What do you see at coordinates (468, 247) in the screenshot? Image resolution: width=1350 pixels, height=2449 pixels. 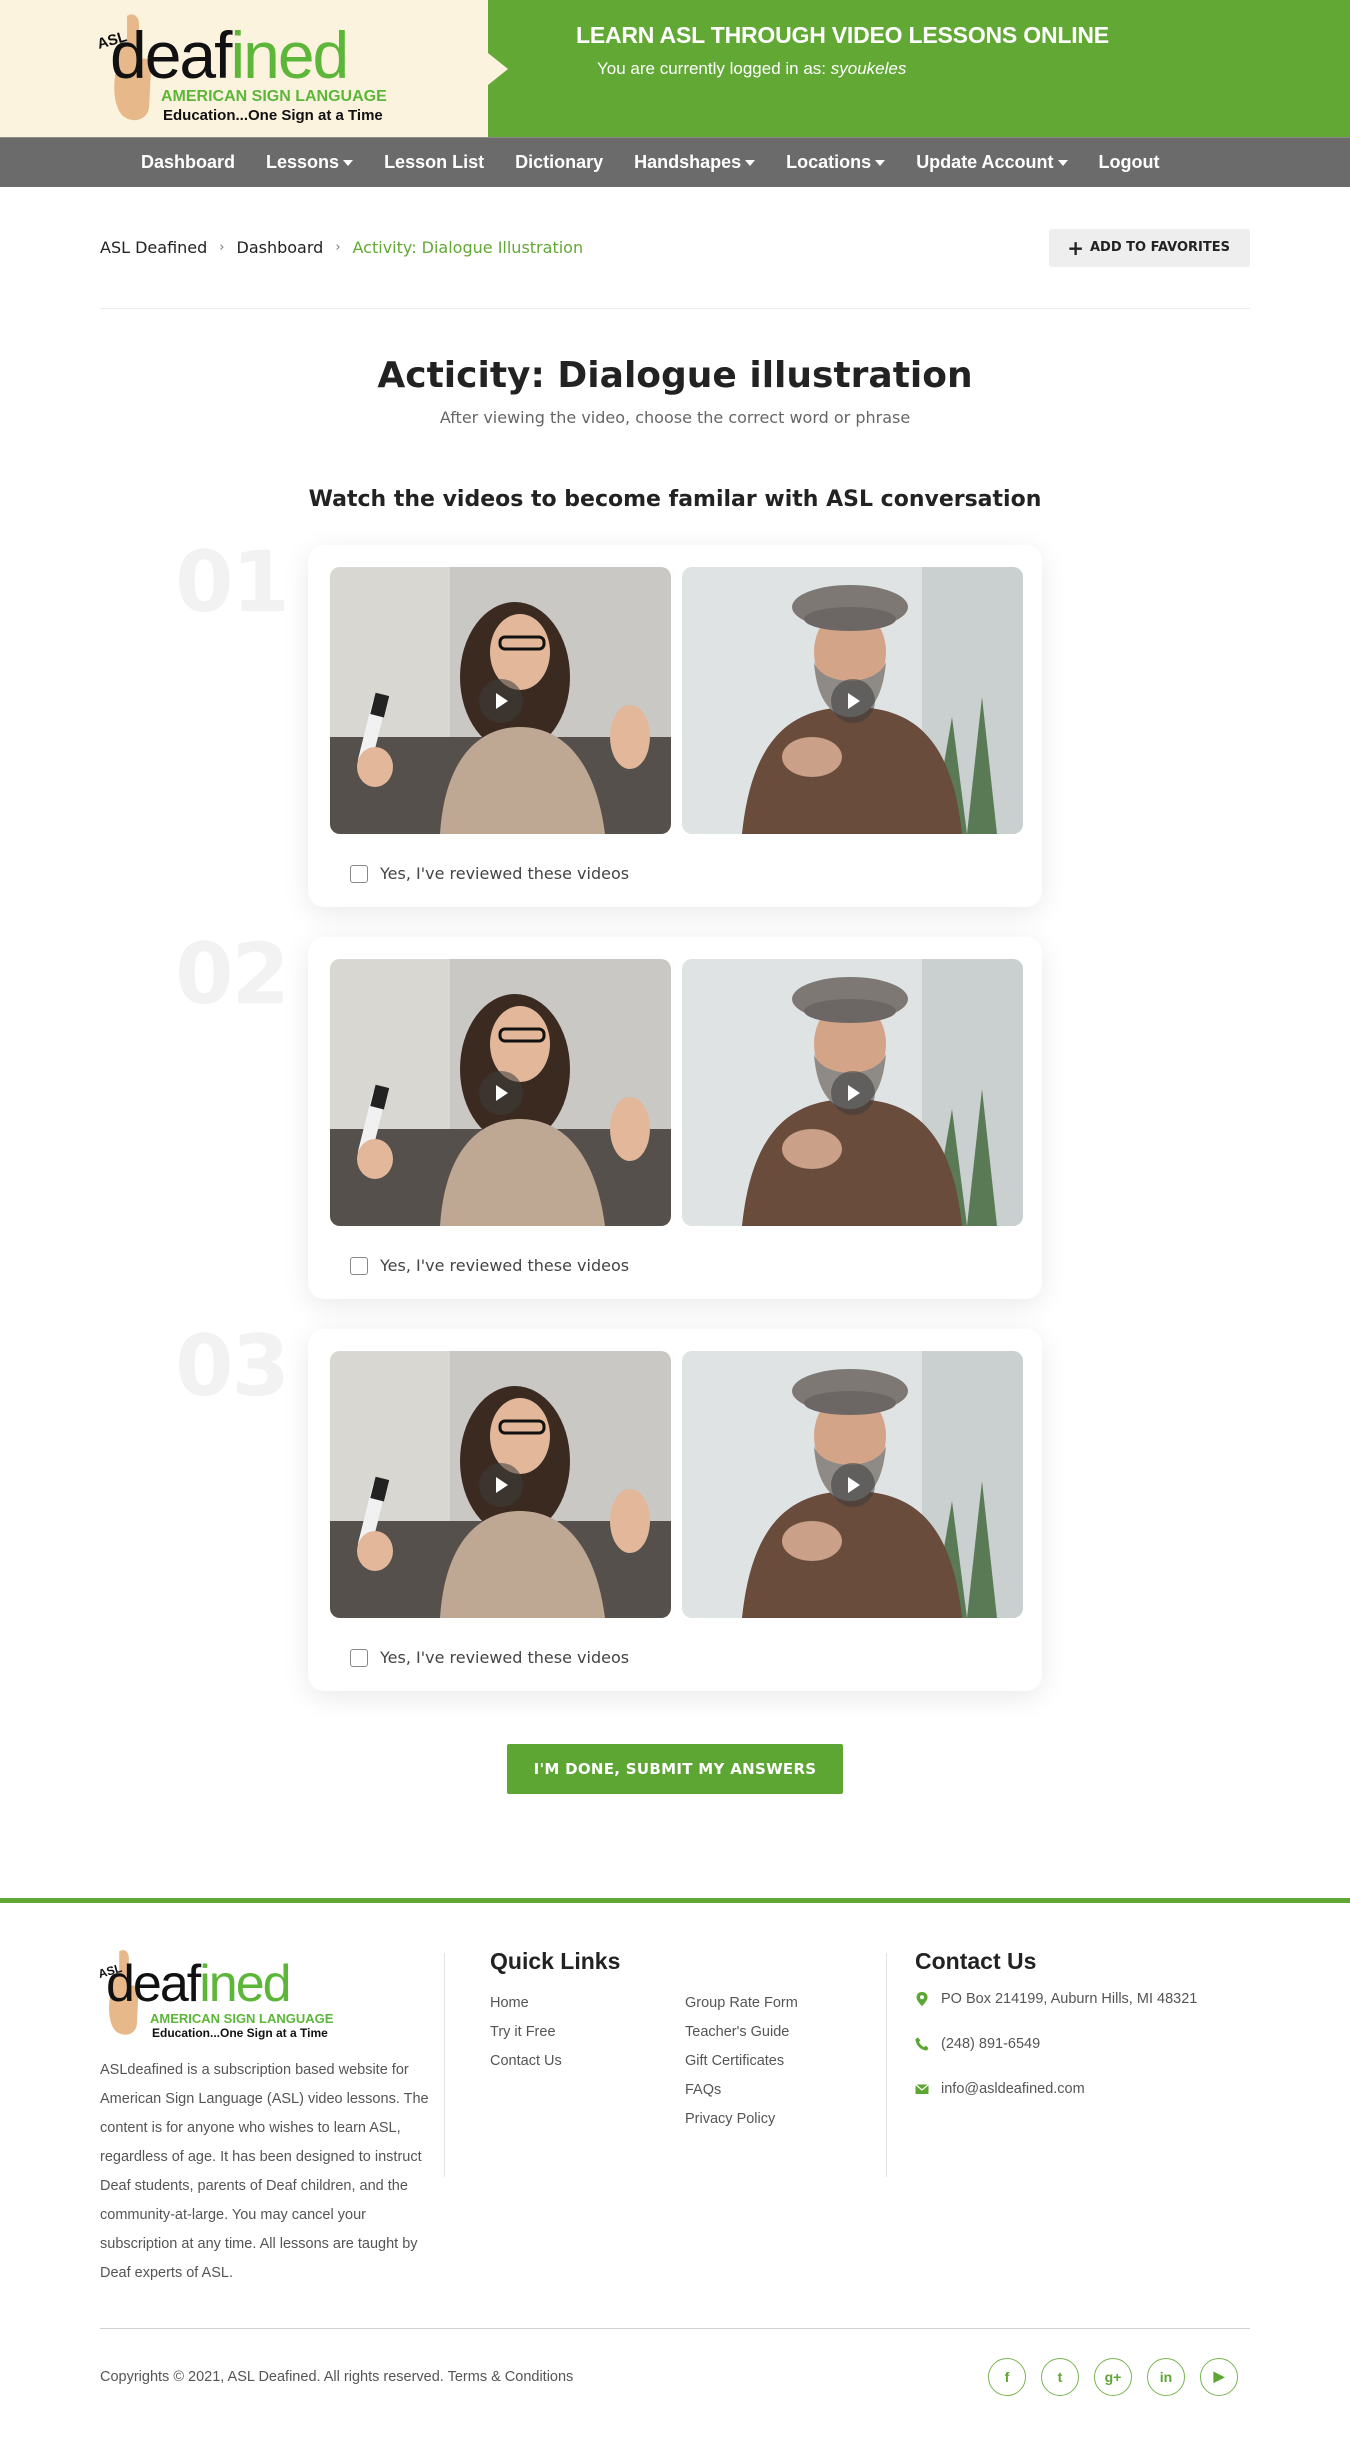 I see `breadcrumb-current: Activity: Dialogue Illustration` at bounding box center [468, 247].